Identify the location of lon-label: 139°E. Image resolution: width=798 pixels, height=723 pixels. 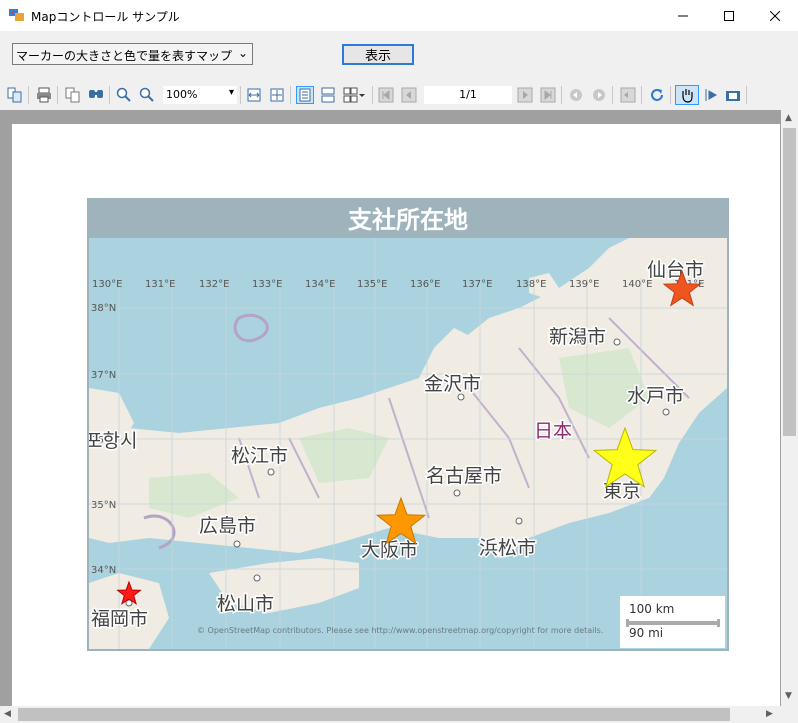
(584, 284).